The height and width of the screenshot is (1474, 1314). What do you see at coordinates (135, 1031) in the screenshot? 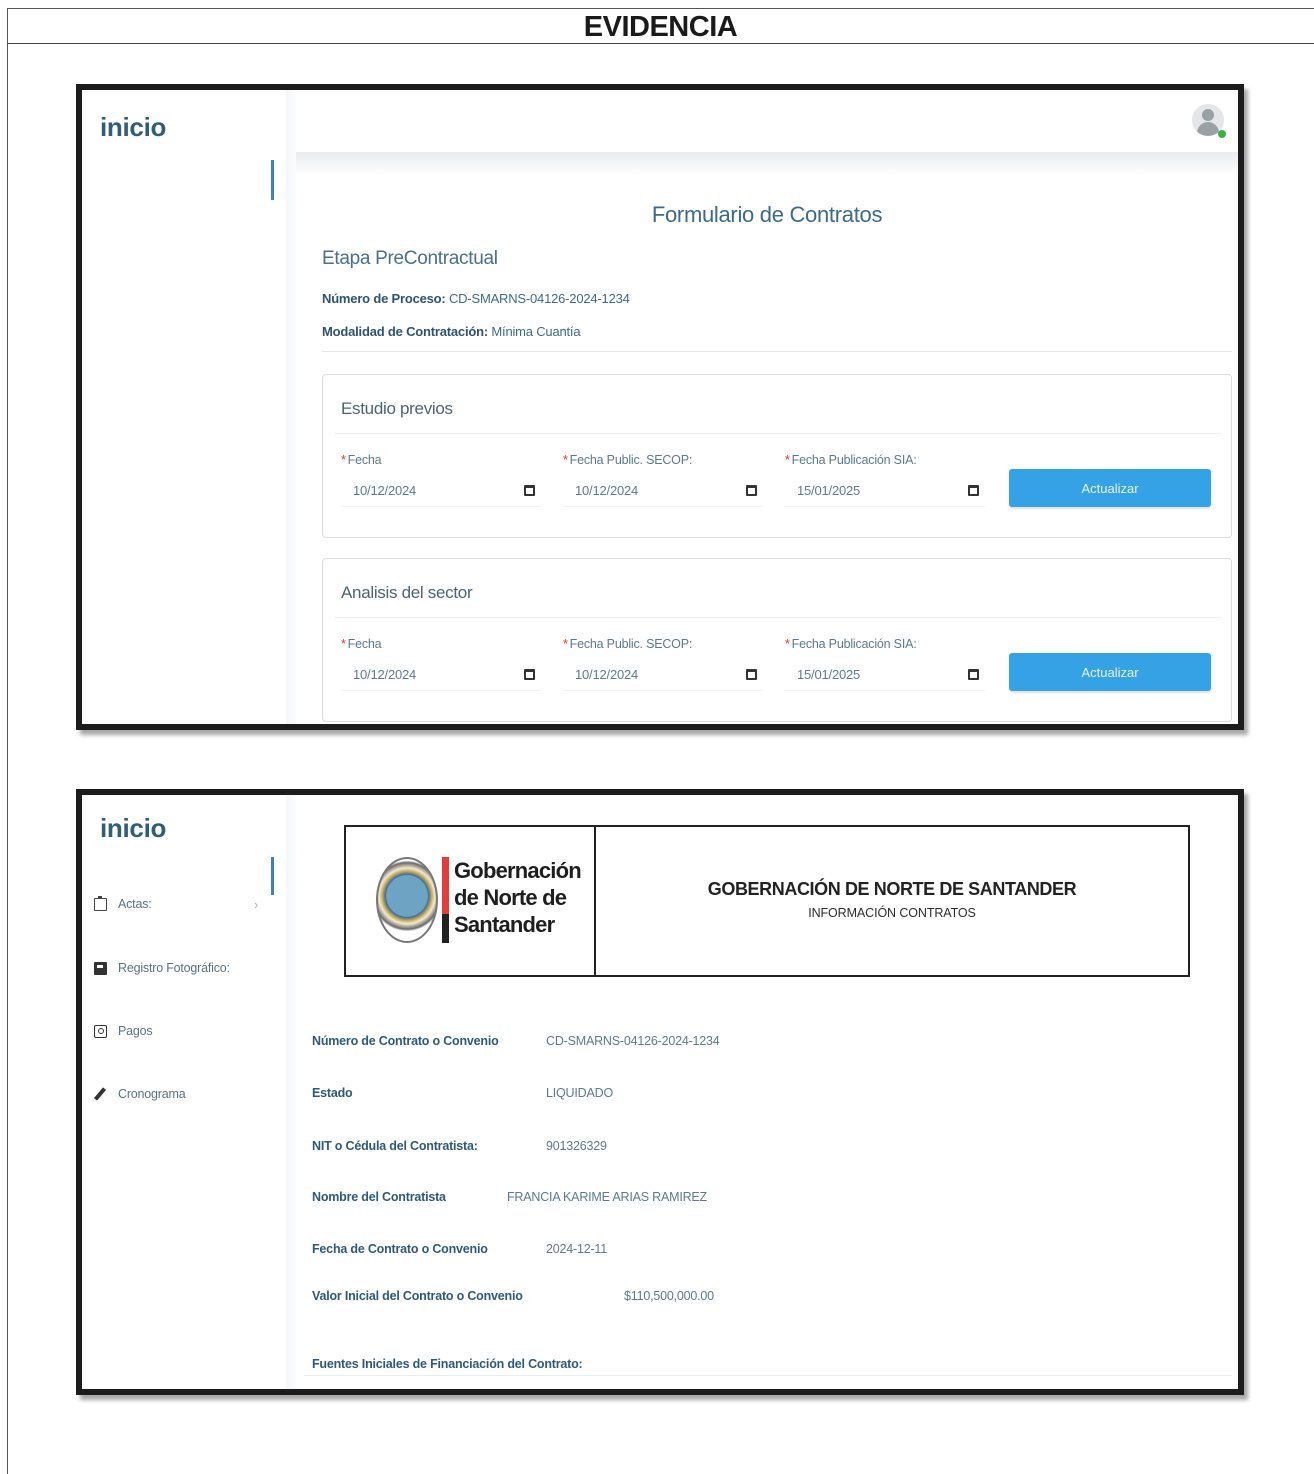
I see `sidebar-item-label: Pagos` at bounding box center [135, 1031].